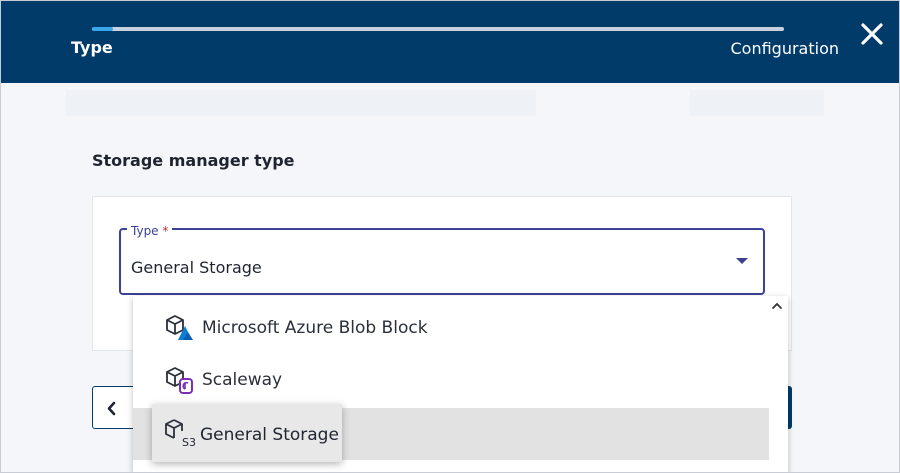 This screenshot has height=473, width=900. Describe the element at coordinates (115, 407) in the screenshot. I see `back-button` at that location.